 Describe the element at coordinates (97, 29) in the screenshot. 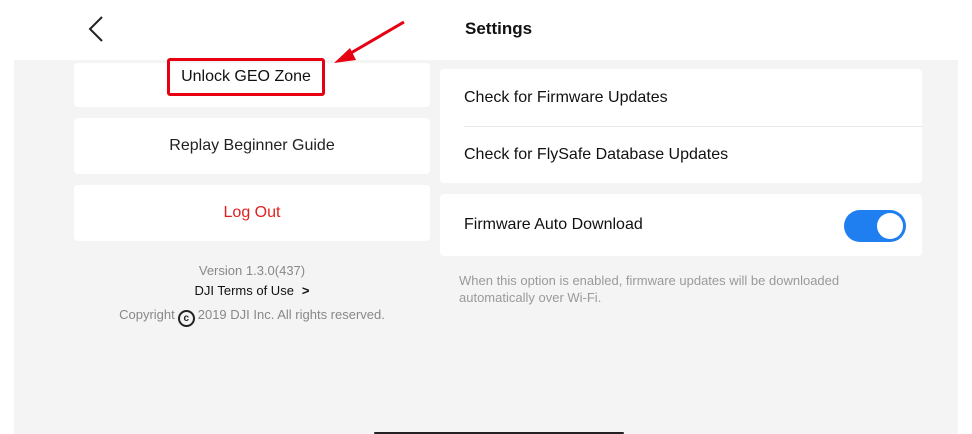

I see `back-chevron-icon` at that location.